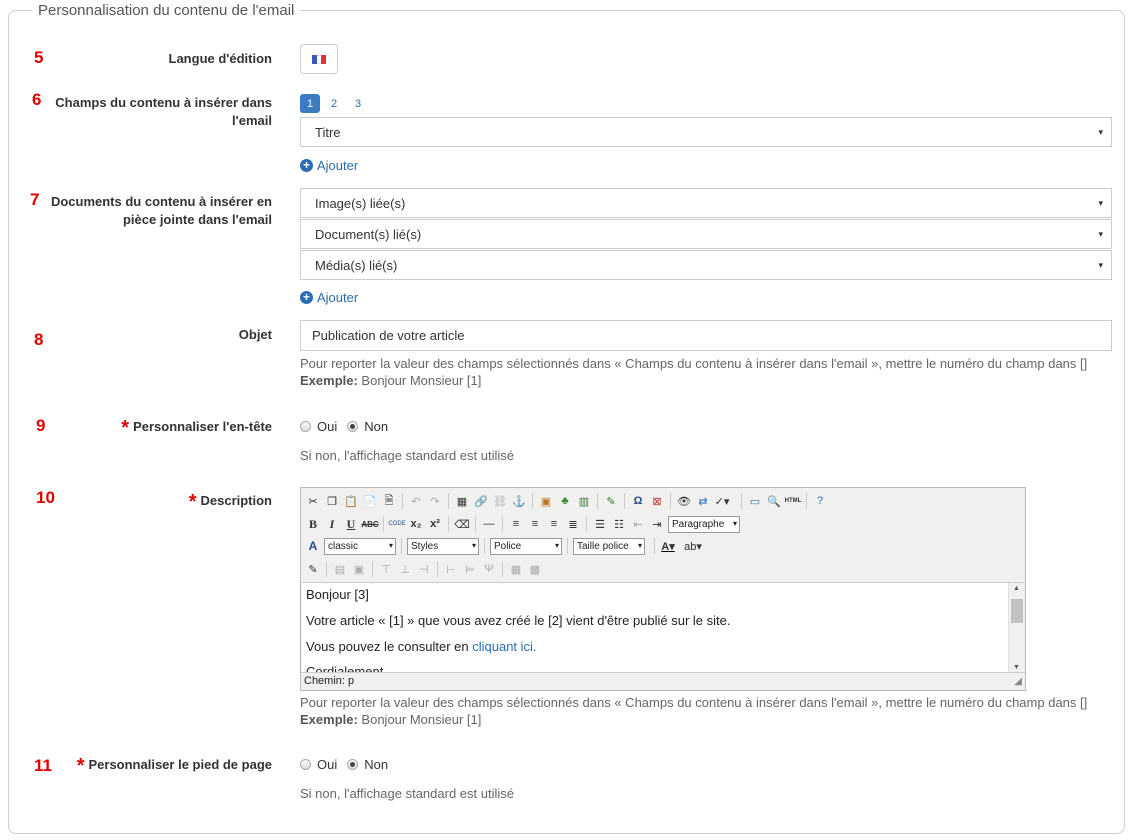 The width and height of the screenshot is (1132, 840). What do you see at coordinates (1016, 627) in the screenshot?
I see `editor-scrollbar: ▲ ▼` at bounding box center [1016, 627].